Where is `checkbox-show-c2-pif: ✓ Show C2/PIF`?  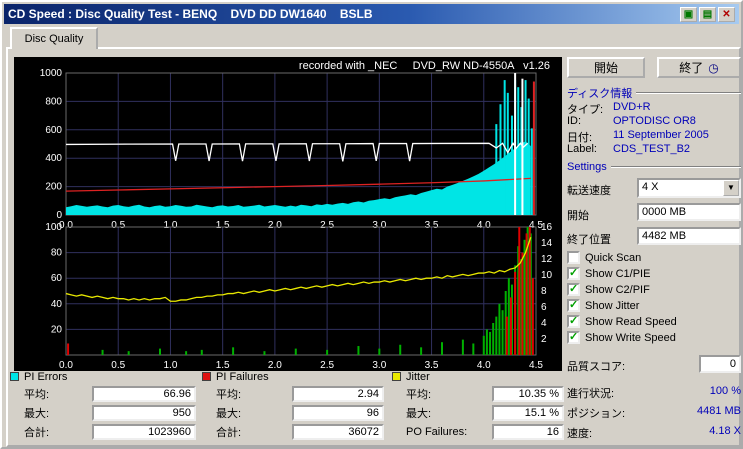
checkbox-show-c2-pif: ✓ Show C2/PIF is located at coordinates (608, 289).